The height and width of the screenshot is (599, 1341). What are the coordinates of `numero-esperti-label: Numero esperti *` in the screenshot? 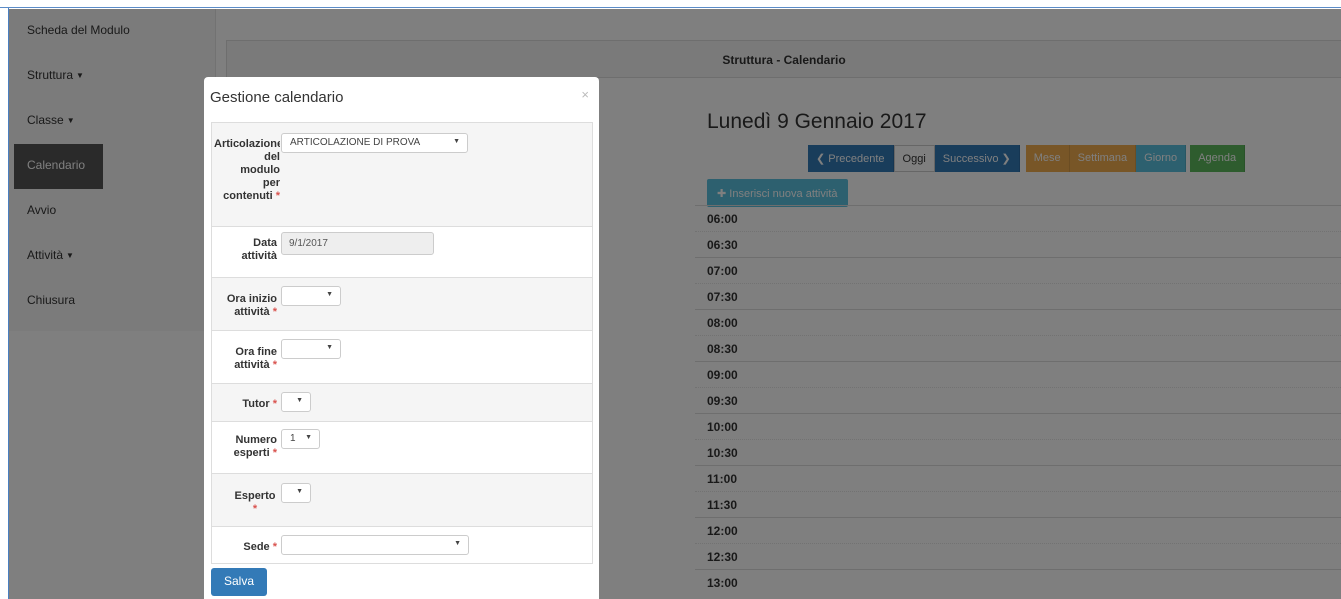 It's located at (255, 447).